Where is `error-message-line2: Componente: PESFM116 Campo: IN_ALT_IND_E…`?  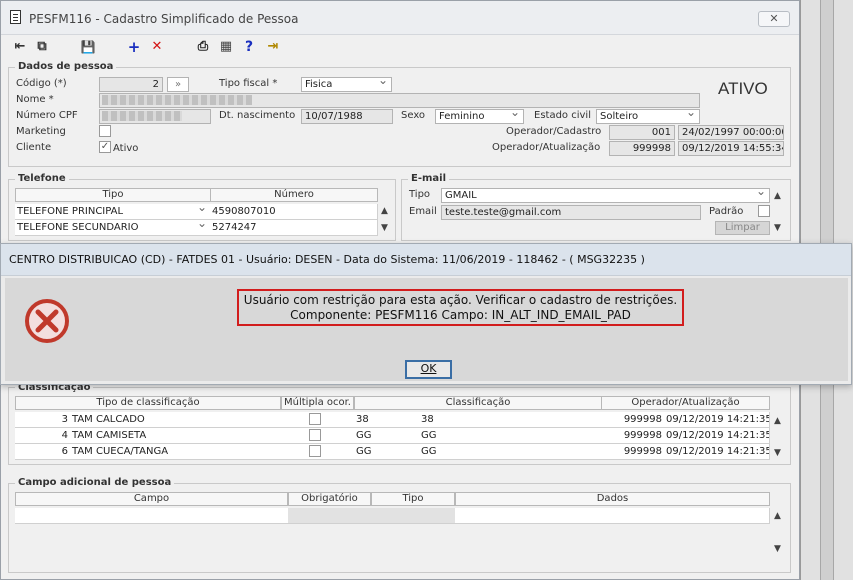
error-message-line2: Componente: PESFM116 Campo: IN_ALT_IND_E… is located at coordinates (460, 315).